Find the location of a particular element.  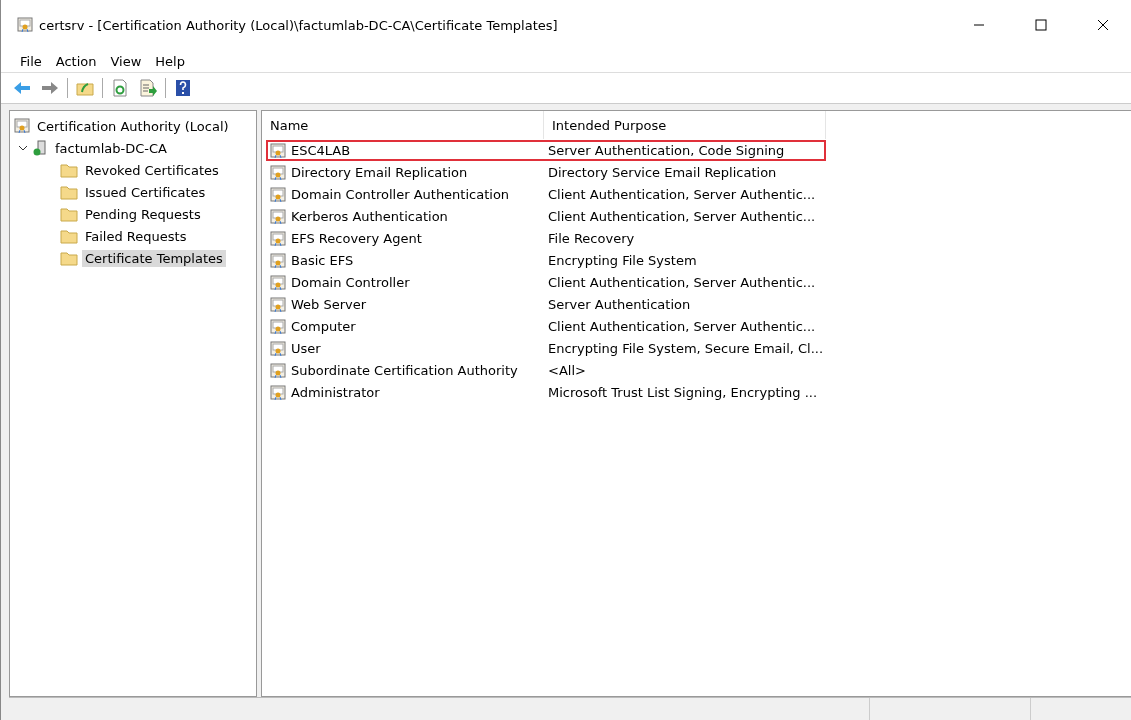

table-cell: EFS Recovery Agent is located at coordinates (356, 238).